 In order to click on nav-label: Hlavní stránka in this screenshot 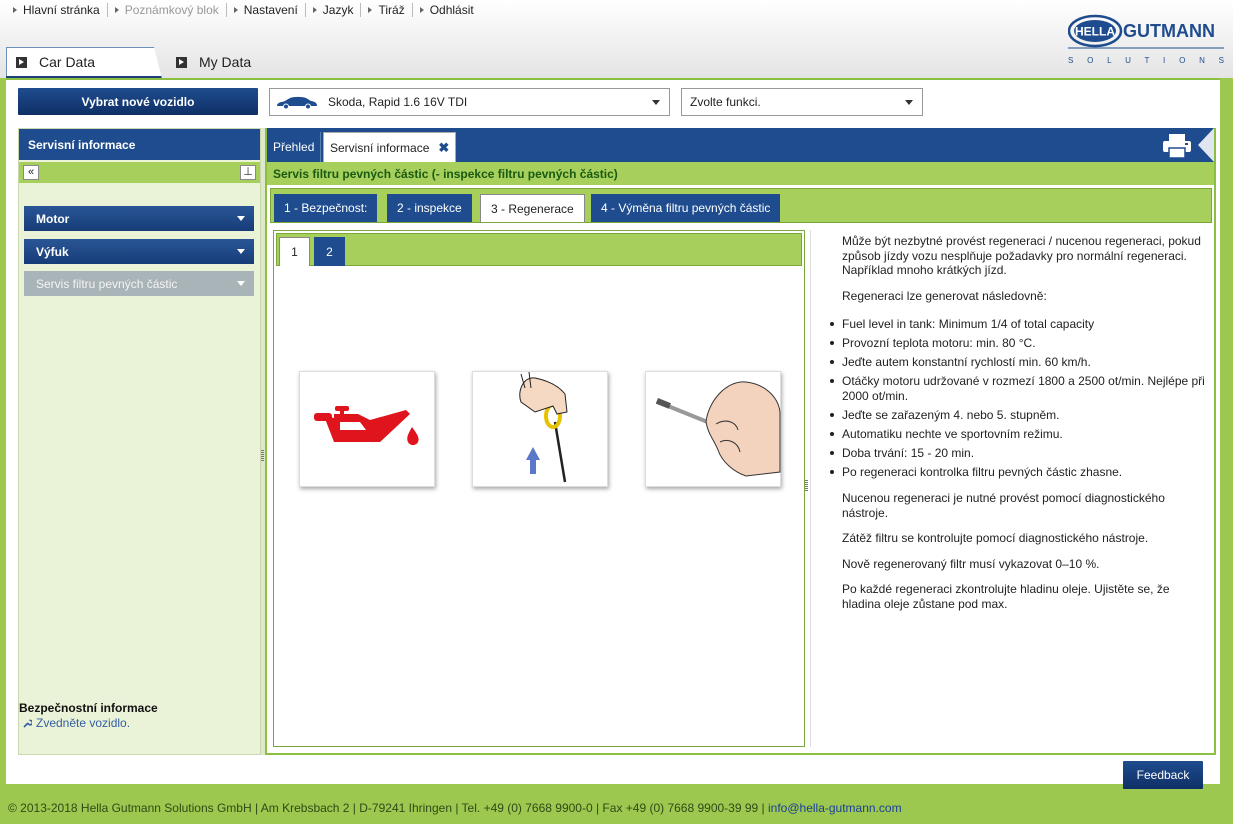, I will do `click(61, 10)`.